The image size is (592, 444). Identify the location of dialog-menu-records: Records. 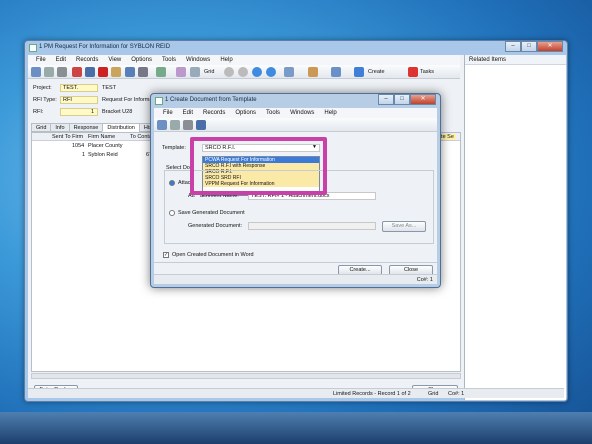
(214, 113).